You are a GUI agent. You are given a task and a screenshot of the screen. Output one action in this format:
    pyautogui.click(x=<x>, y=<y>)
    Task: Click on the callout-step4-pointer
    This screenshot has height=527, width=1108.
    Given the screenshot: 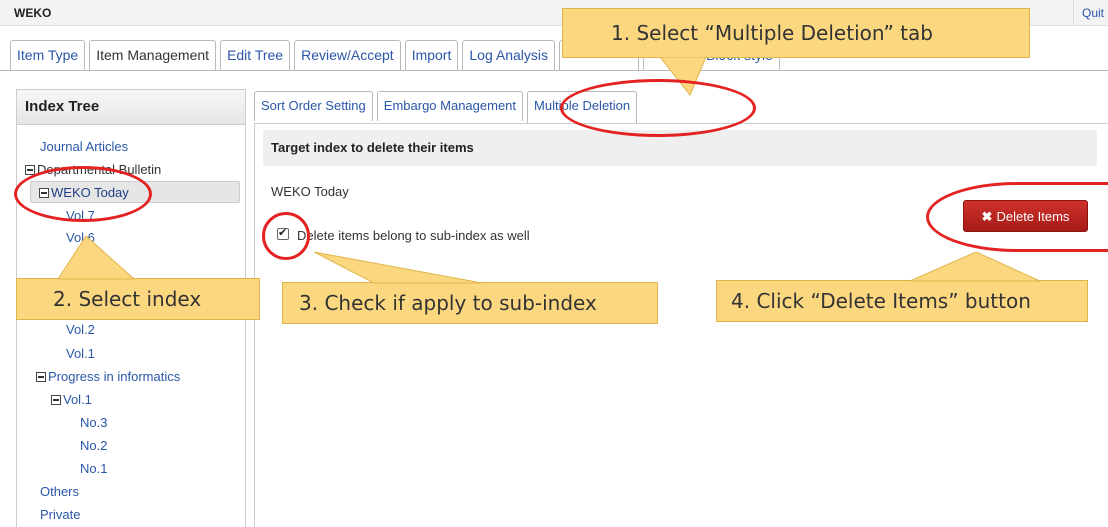 What is the action you would take?
    pyautogui.click(x=975, y=267)
    